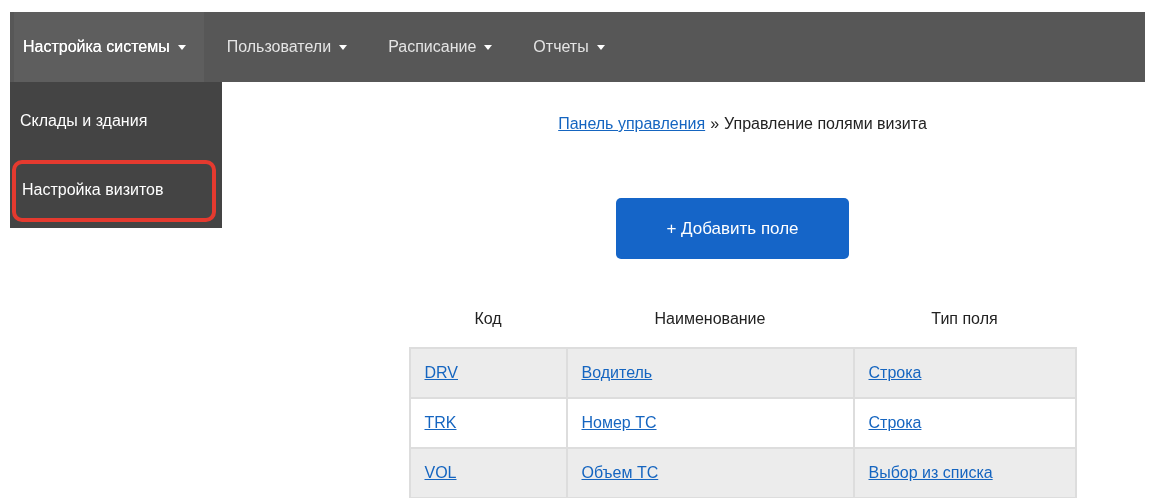 This screenshot has height=498, width=1152. What do you see at coordinates (488, 319) in the screenshot?
I see `column-header: Код` at bounding box center [488, 319].